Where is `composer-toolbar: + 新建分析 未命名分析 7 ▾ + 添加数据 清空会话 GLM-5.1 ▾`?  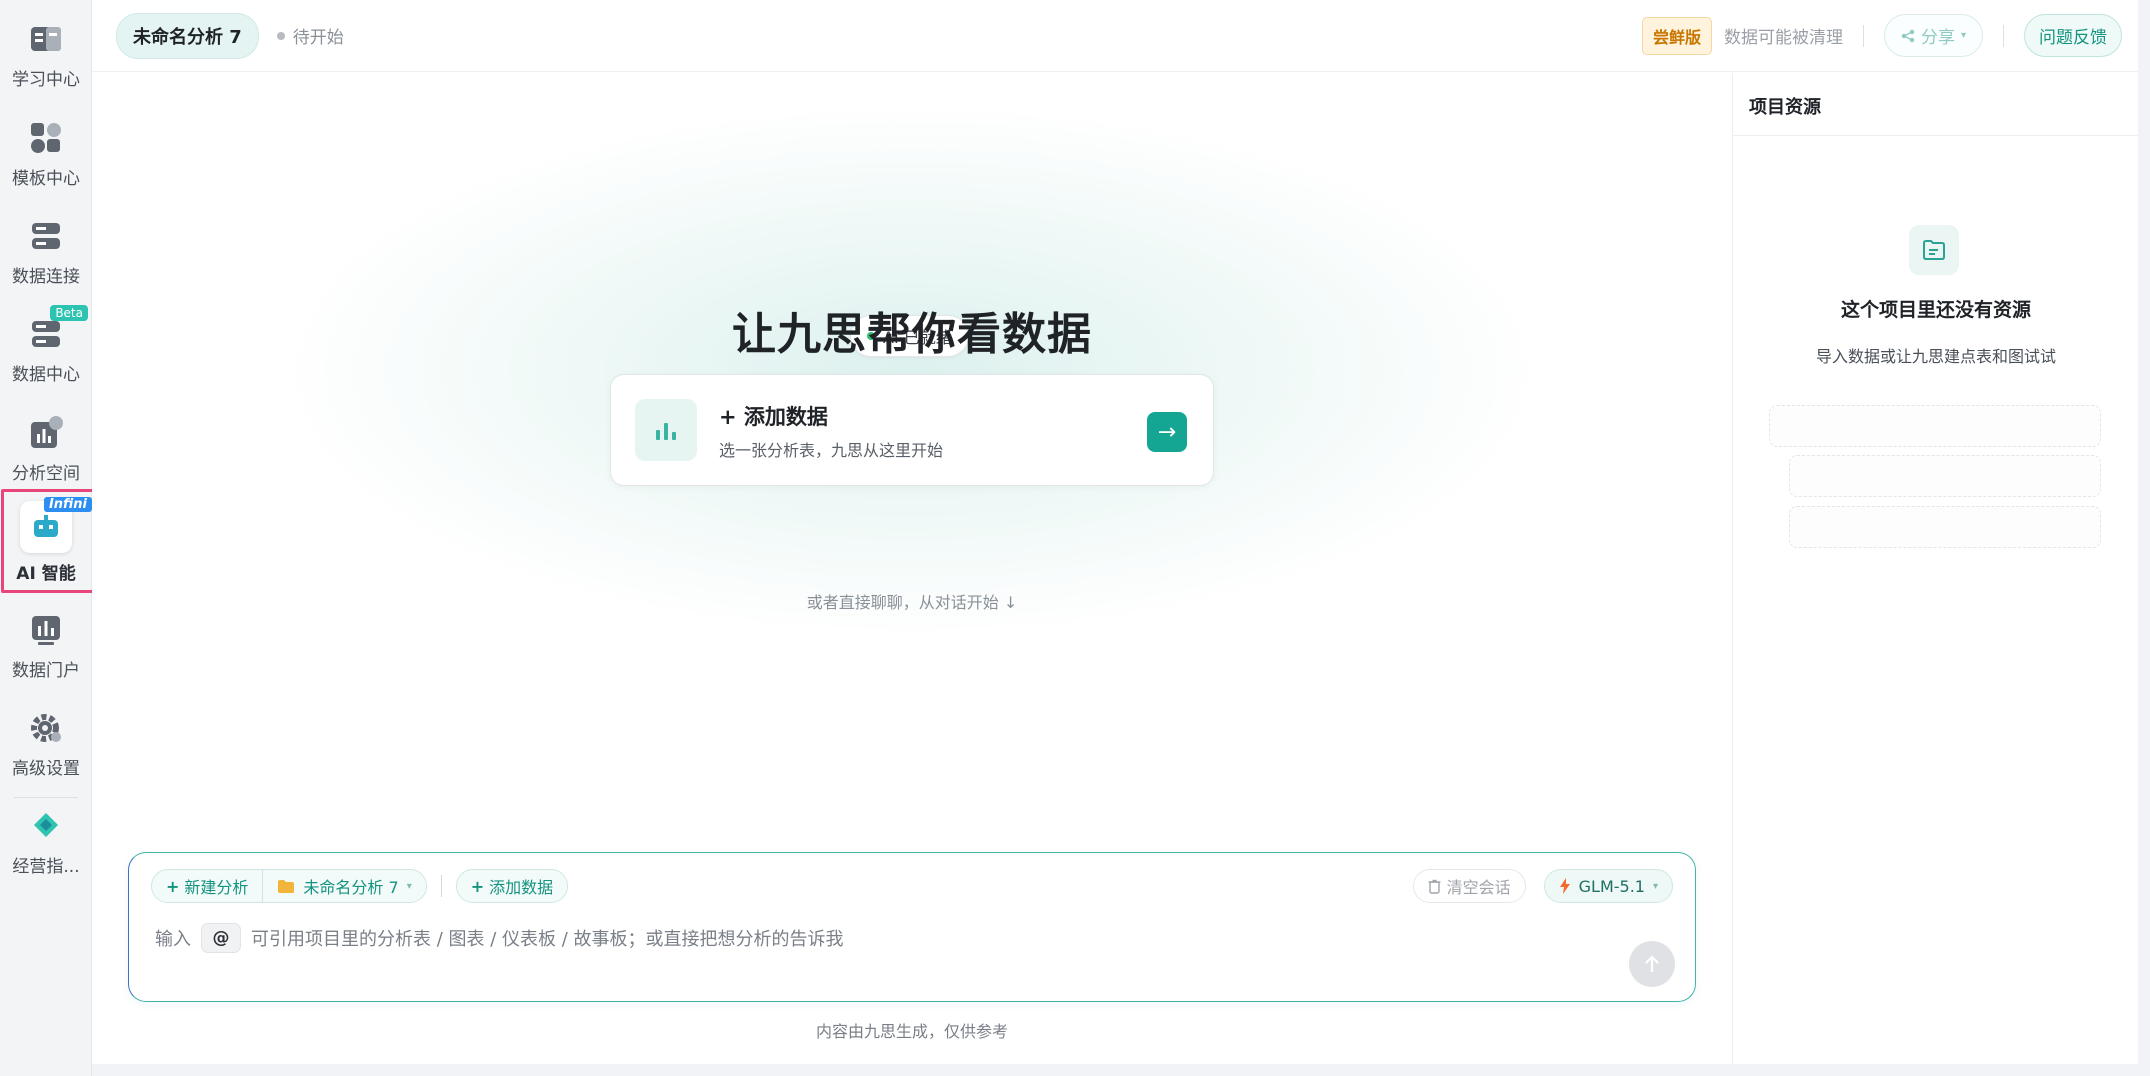 composer-toolbar: + 新建分析 未命名分析 7 ▾ + 添加数据 清空会话 GLM-5.1 ▾ is located at coordinates (912, 886).